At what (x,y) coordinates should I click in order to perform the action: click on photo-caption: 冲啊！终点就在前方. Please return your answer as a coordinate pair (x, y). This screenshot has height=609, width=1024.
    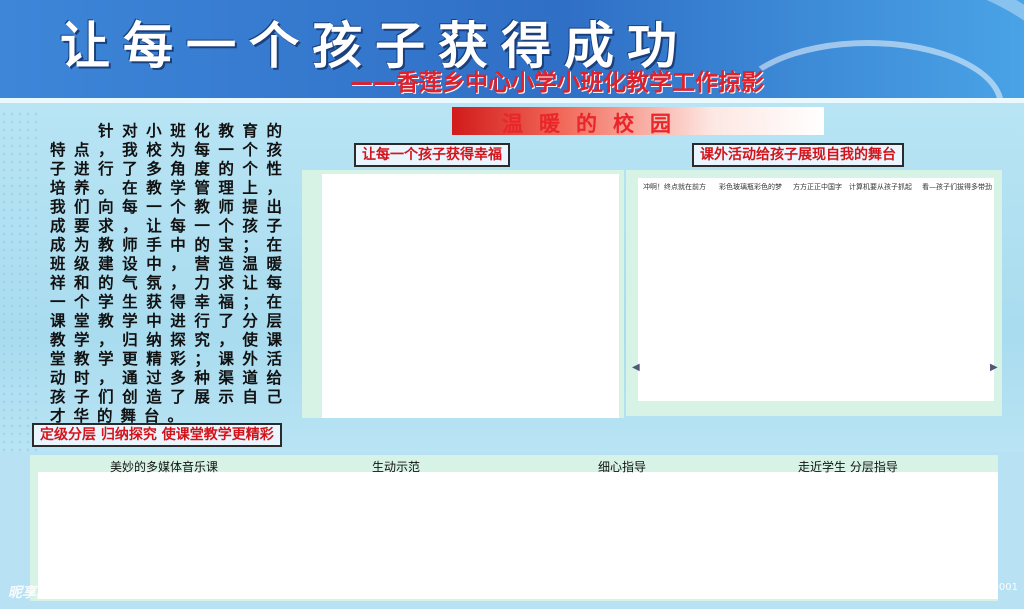
    Looking at the image, I should click on (674, 187).